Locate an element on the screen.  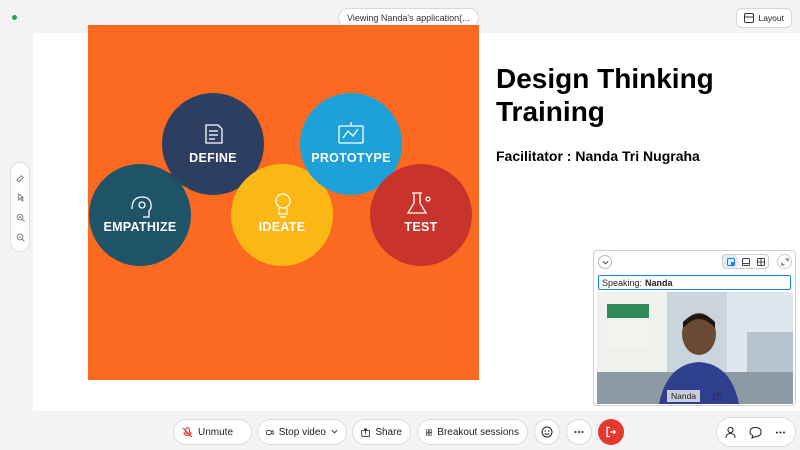
collapse-video-button is located at coordinates (605, 262).